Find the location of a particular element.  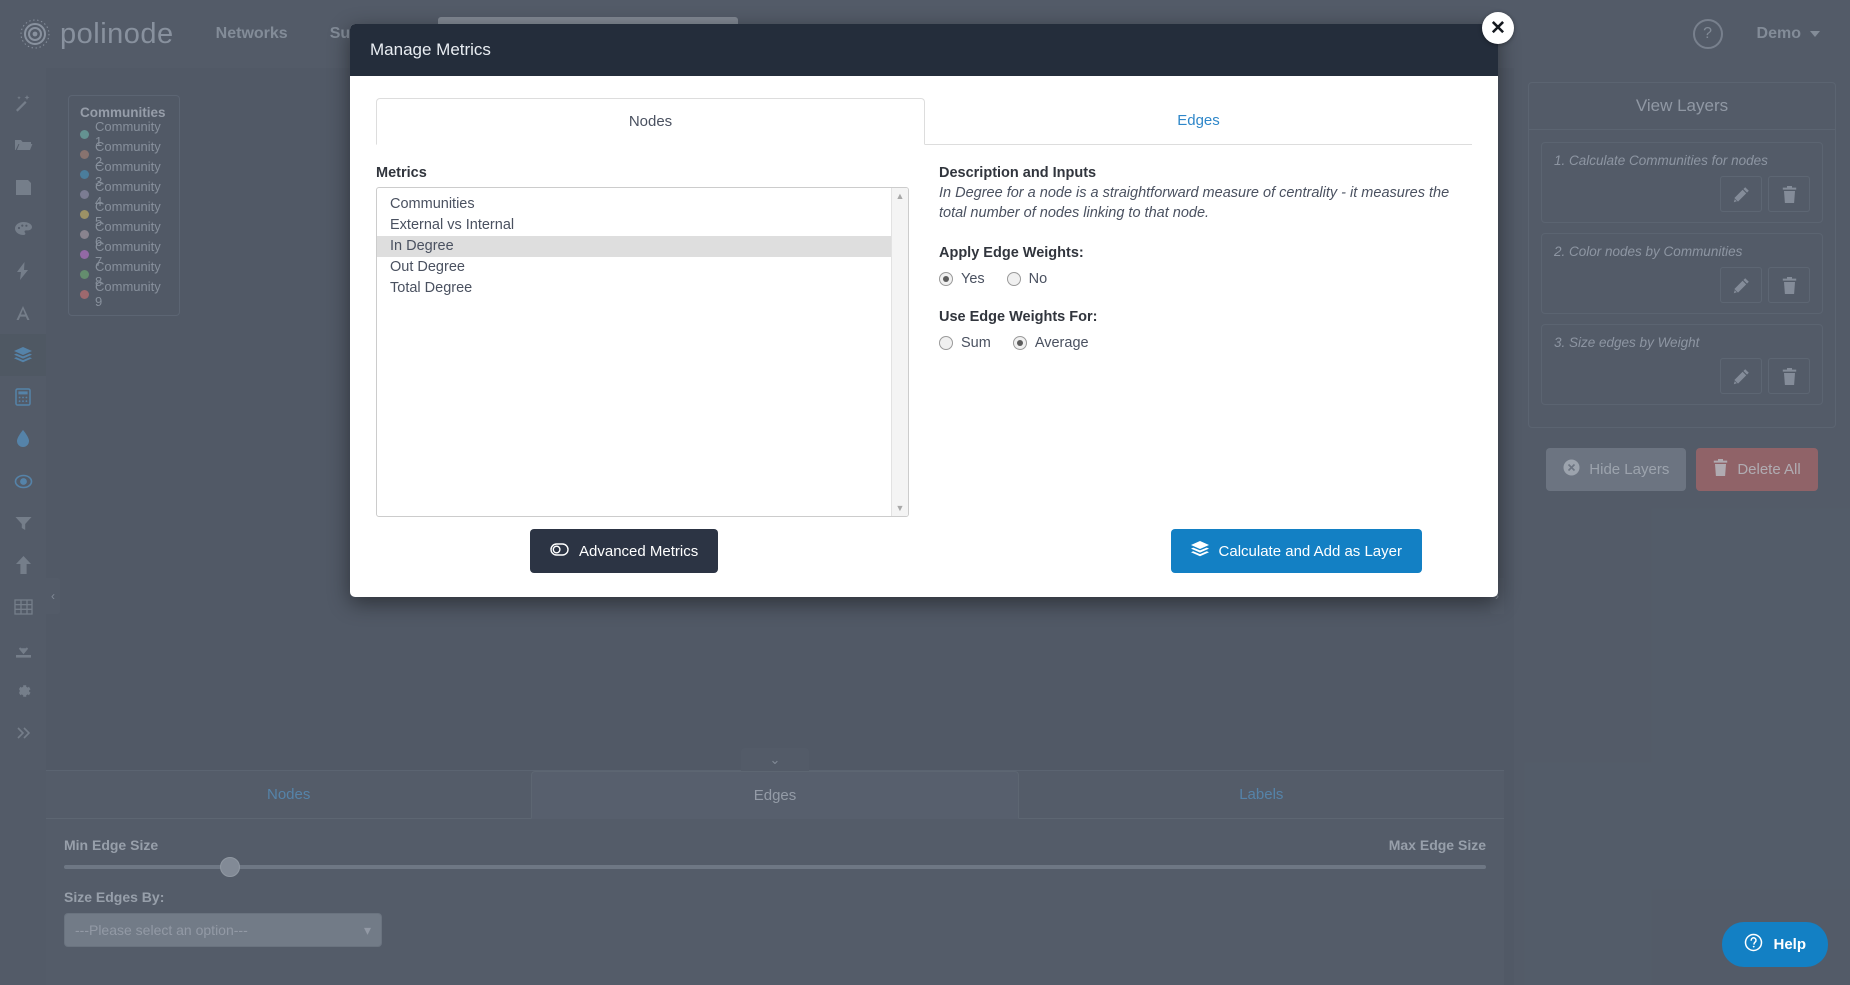

metric-option-total-degree: Total Degree is located at coordinates (642, 288).